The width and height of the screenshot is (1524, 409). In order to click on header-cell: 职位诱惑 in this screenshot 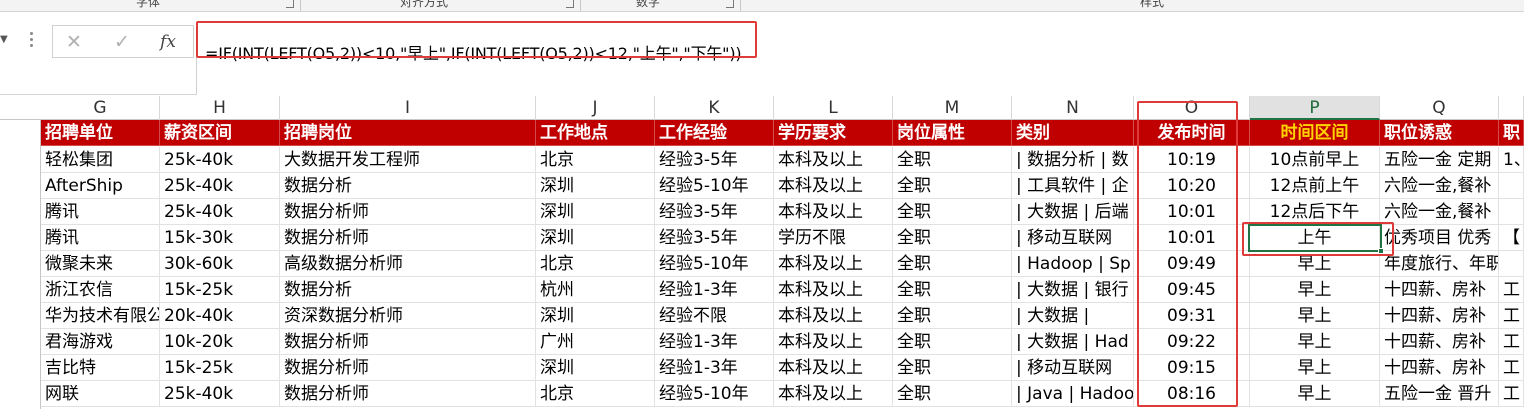, I will do `click(1439, 133)`.